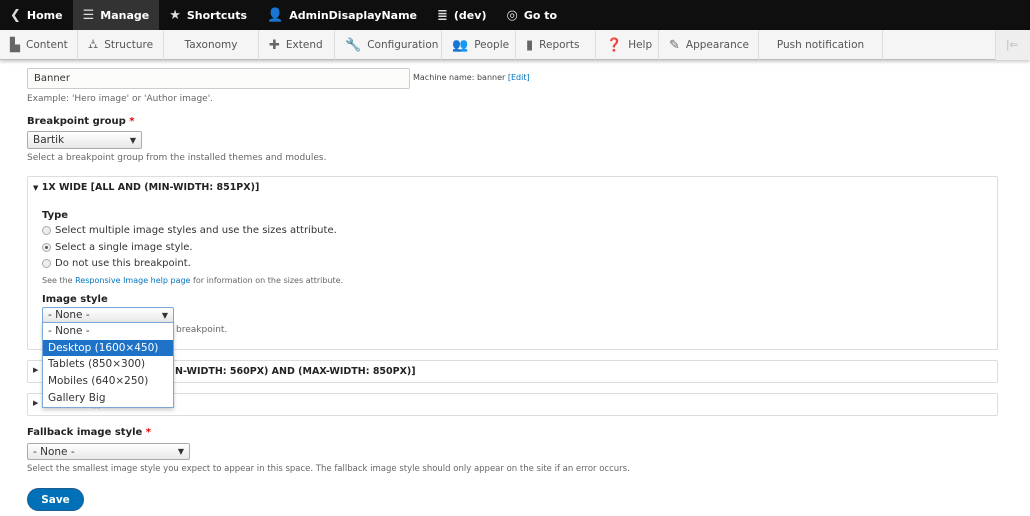 This screenshot has height=516, width=1030. I want to click on tray-structure: ⛼ Structure, so click(121, 45).